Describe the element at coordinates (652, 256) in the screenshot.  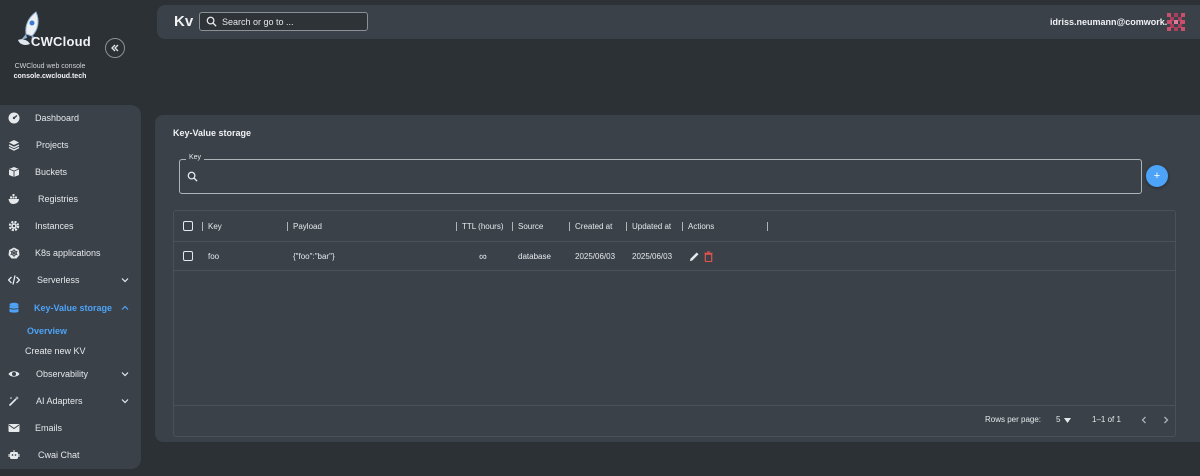
I see `cell-updated-at: 2025/06/03` at that location.